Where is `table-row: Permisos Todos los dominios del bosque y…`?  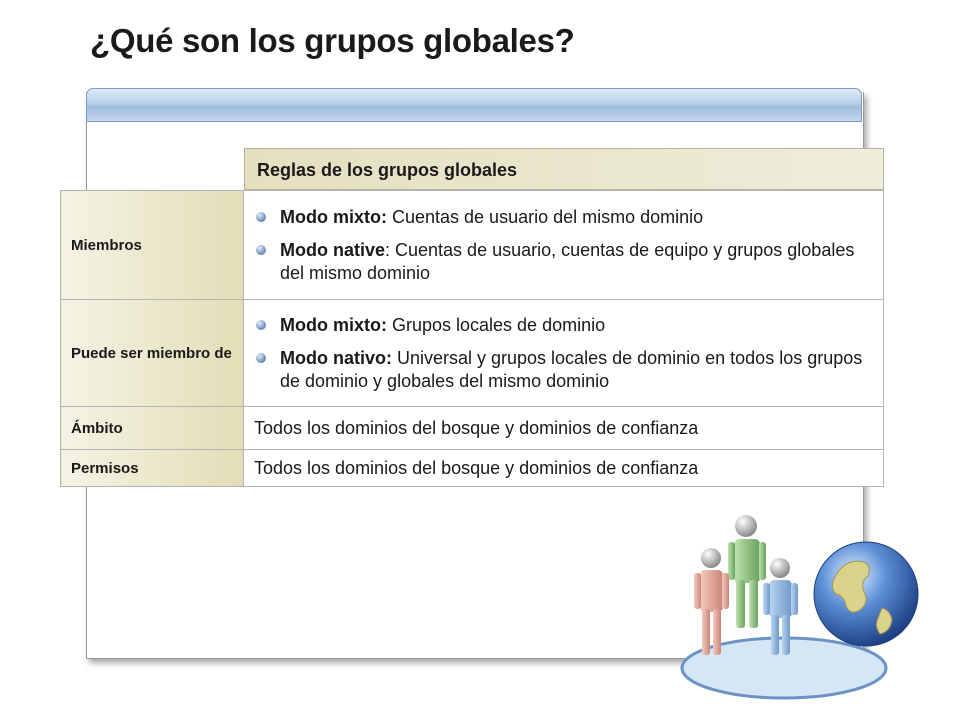 table-row: Permisos Todos los dominios del bosque y… is located at coordinates (472, 468).